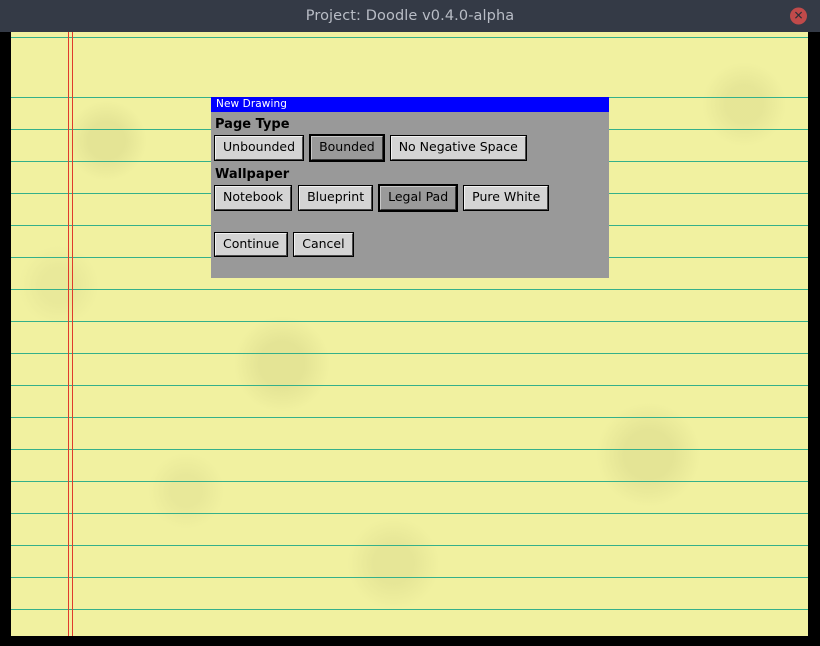 This screenshot has height=646, width=820. Describe the element at coordinates (336, 198) in the screenshot. I see `wallpaper-option-blueprint: Blueprint` at that location.